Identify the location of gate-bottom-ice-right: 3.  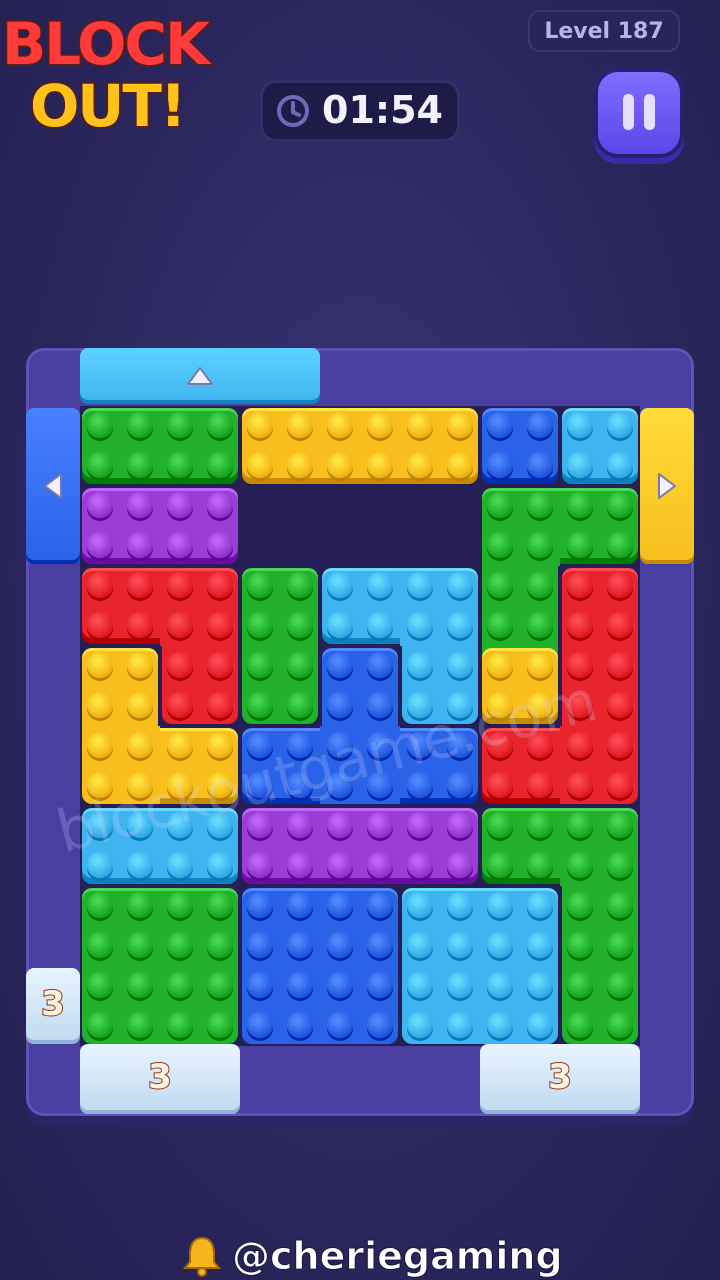
(560, 1079).